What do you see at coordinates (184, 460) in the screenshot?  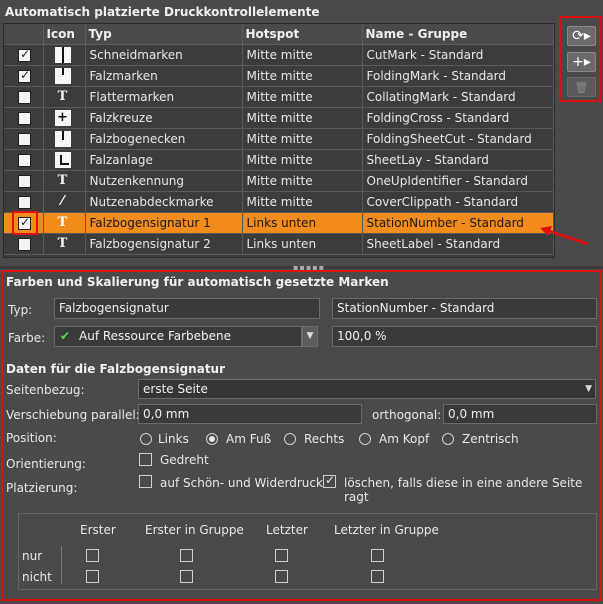 I see `gedreht-label: Gedreht` at bounding box center [184, 460].